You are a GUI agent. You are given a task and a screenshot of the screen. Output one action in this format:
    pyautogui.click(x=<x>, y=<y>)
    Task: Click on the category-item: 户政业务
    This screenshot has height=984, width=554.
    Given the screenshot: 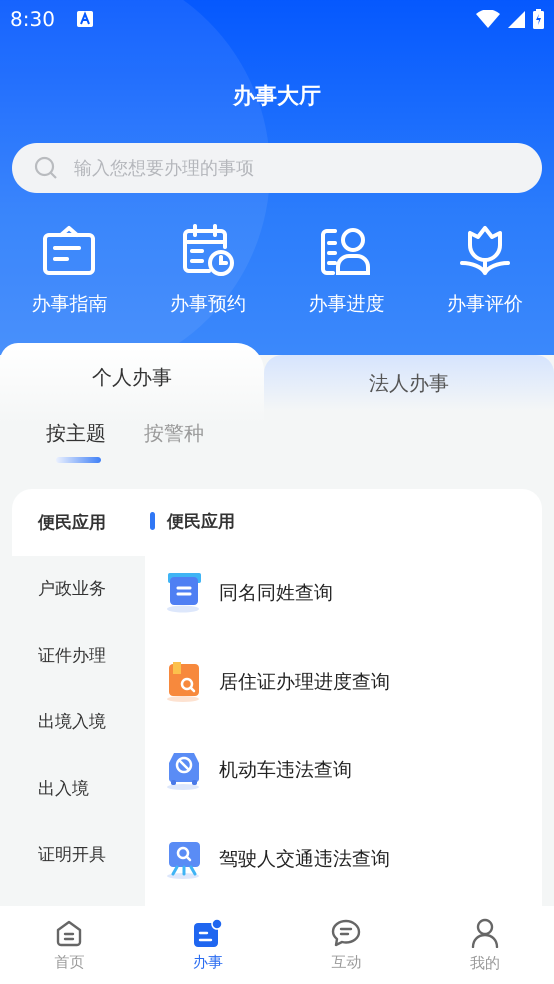 What is the action you would take?
    pyautogui.click(x=78, y=589)
    